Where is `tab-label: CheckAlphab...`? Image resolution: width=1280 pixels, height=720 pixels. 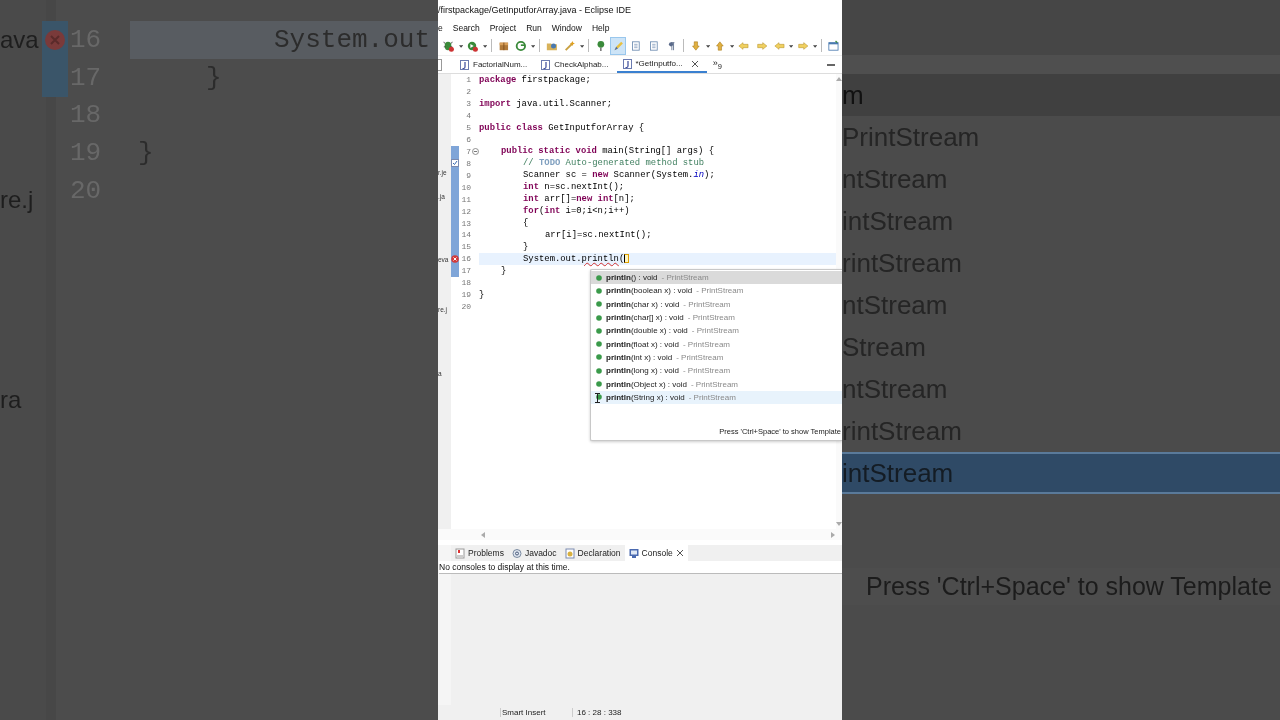
tab-label: CheckAlphab... is located at coordinates (581, 64).